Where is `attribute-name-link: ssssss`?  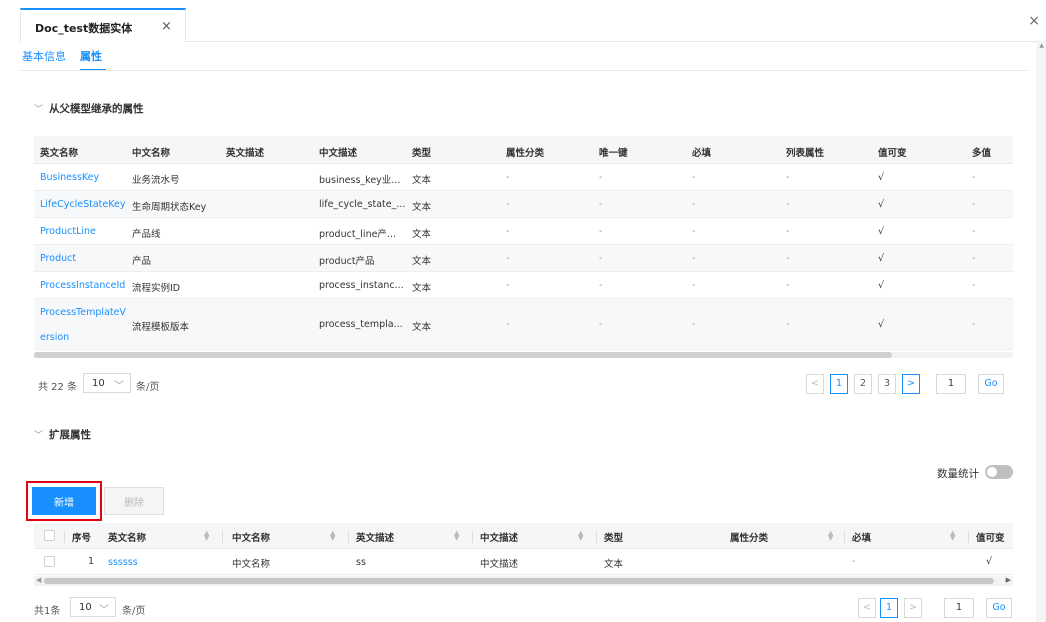
attribute-name-link: ssssss is located at coordinates (123, 562).